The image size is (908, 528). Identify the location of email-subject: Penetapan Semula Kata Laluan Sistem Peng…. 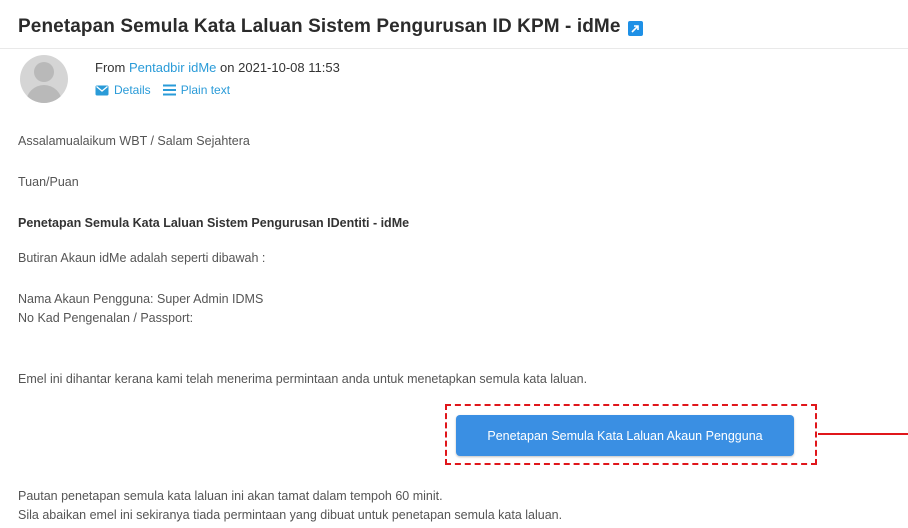
(319, 26).